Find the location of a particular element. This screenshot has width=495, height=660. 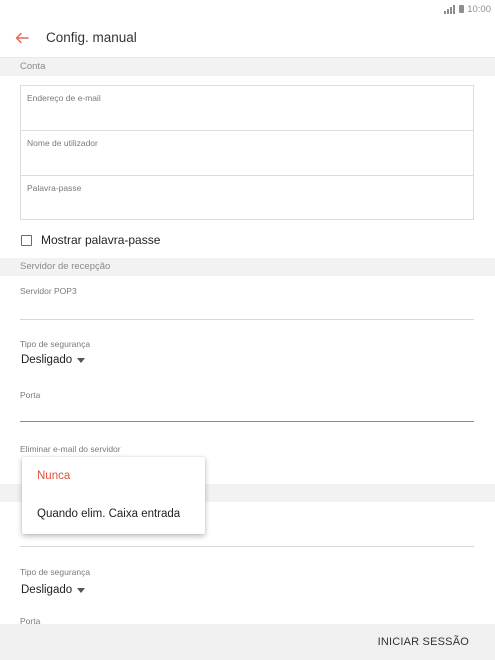

outgoing-security-dropdown: Desligado is located at coordinates (53, 590).